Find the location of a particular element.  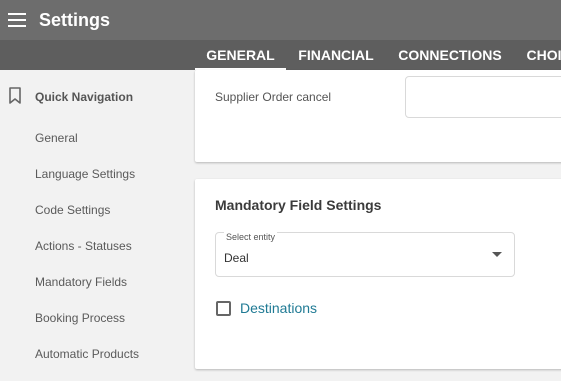

tab-bar: GENERAL FINANCIAL CONNECTIONS CHOI is located at coordinates (280, 55).